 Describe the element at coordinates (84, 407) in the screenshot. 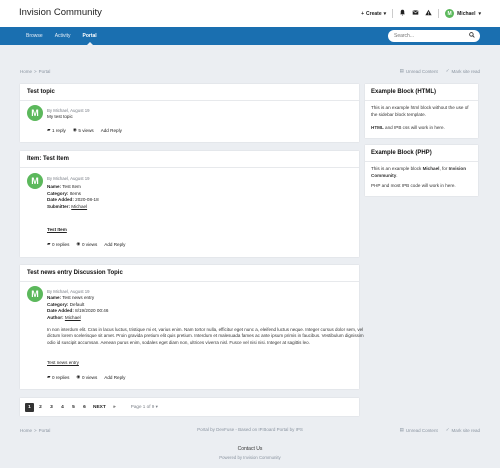

I see `page-link-6: 6` at that location.